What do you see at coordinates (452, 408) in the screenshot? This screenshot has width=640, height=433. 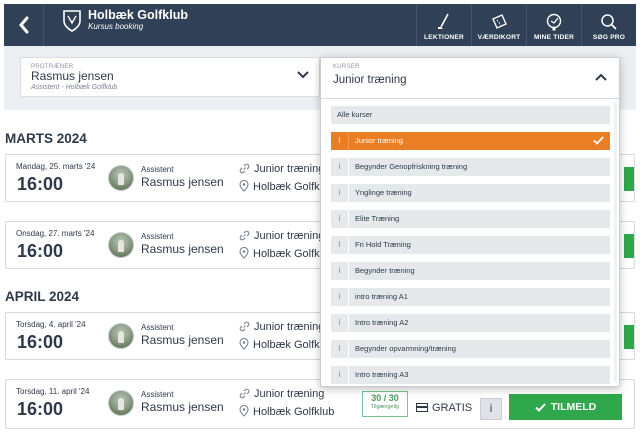 I see `price-label: GRATIS` at bounding box center [452, 408].